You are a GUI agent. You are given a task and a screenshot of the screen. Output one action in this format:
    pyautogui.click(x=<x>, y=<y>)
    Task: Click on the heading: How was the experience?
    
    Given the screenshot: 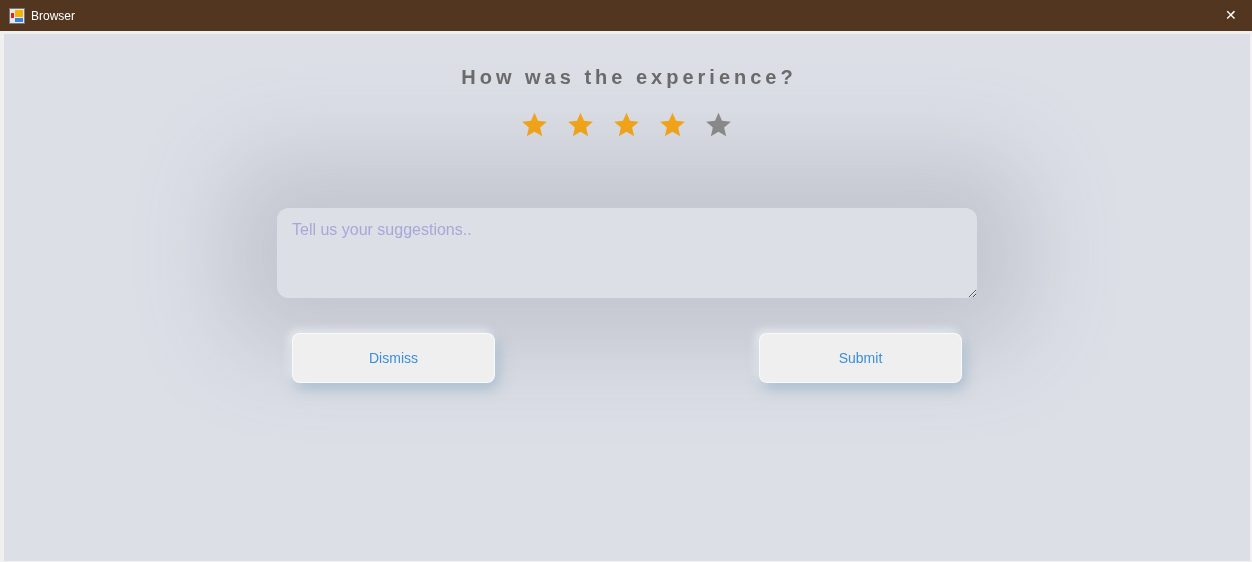 What is the action you would take?
    pyautogui.click(x=628, y=77)
    